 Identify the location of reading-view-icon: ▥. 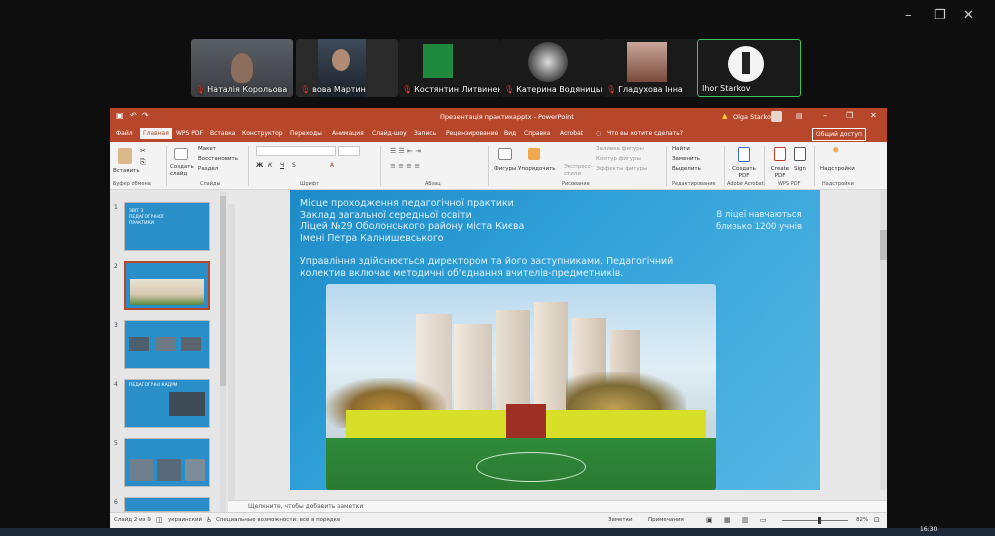
(745, 520).